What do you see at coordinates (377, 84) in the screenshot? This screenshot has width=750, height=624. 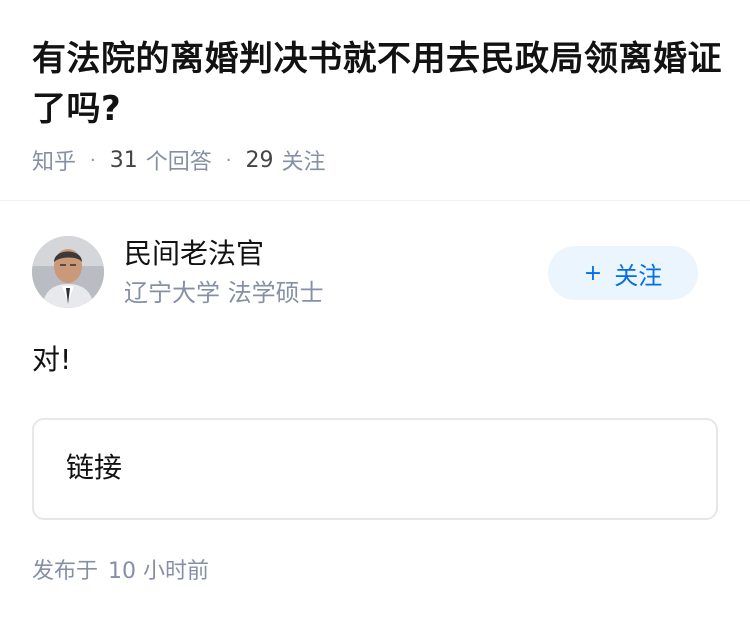 I see `question-title: 有法院的离婚判决书就不用去民政局领离婚证了吗?` at bounding box center [377, 84].